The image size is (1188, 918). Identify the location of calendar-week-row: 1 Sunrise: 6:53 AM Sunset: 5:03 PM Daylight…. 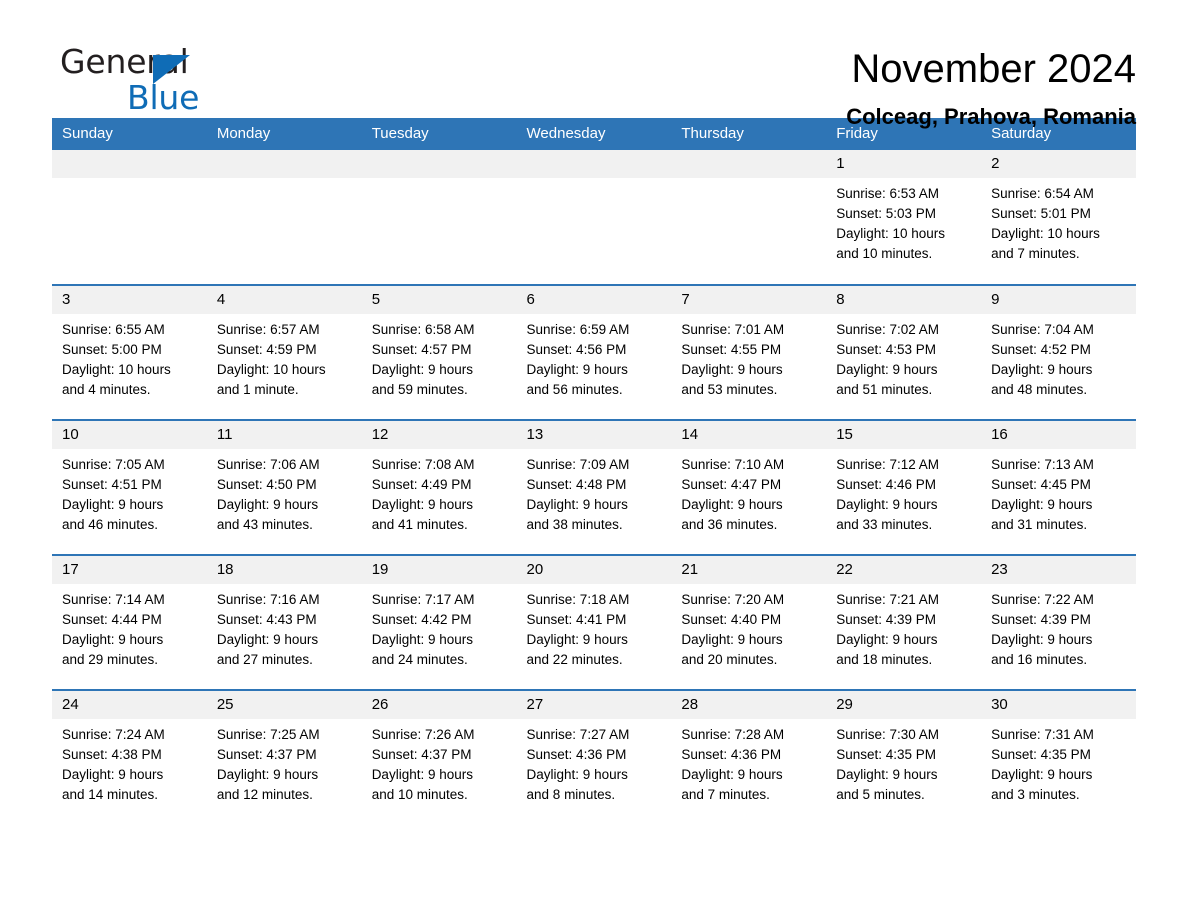
(594, 217).